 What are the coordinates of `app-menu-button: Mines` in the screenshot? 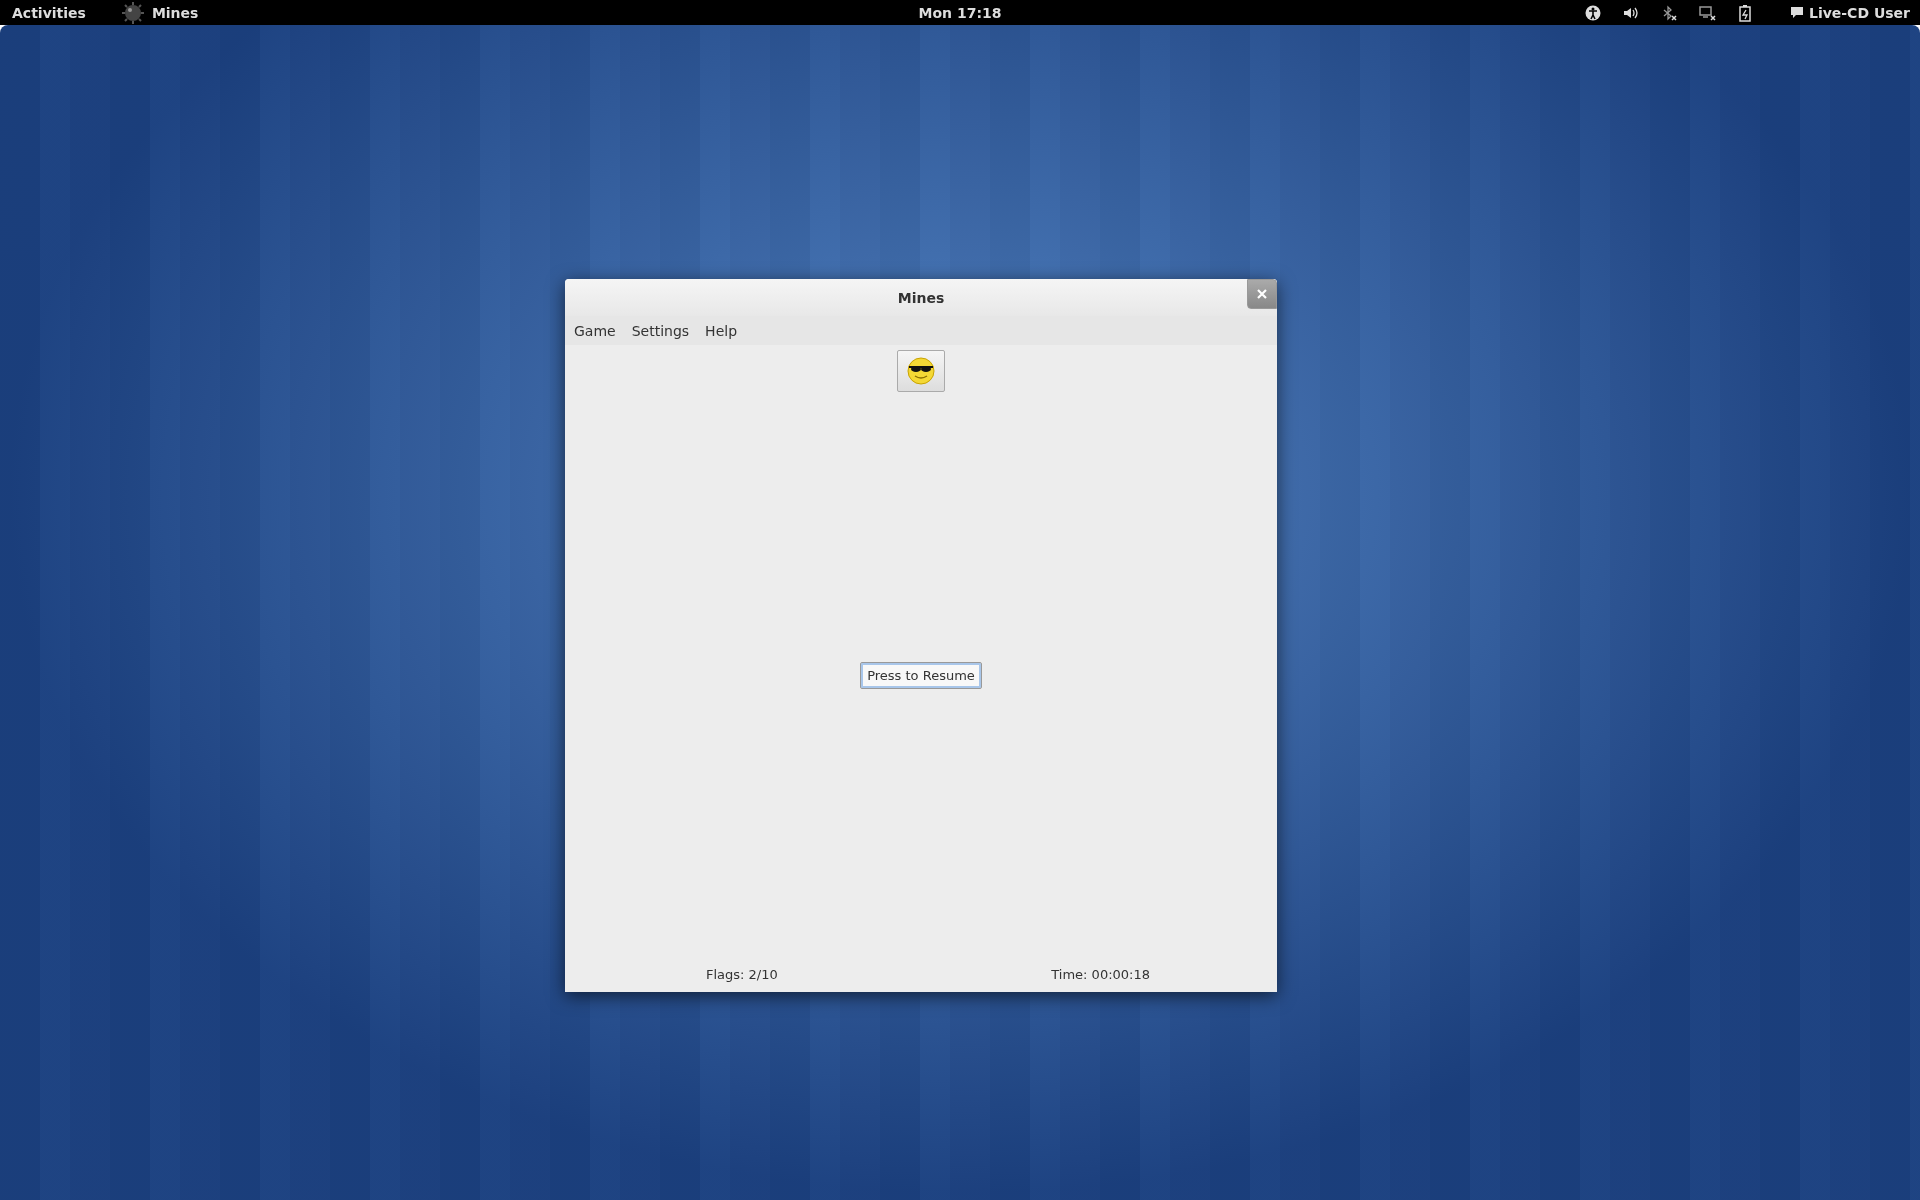 It's located at (175, 12).